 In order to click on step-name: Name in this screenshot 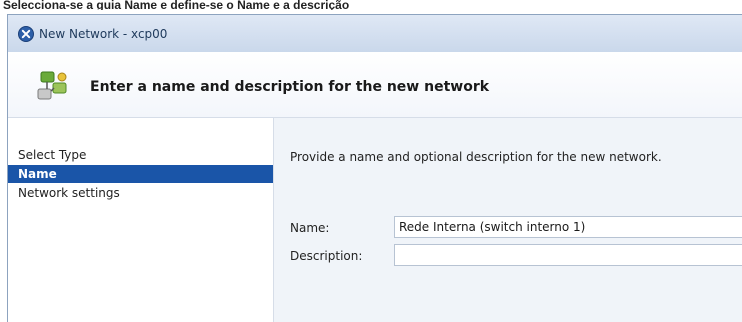, I will do `click(140, 174)`.